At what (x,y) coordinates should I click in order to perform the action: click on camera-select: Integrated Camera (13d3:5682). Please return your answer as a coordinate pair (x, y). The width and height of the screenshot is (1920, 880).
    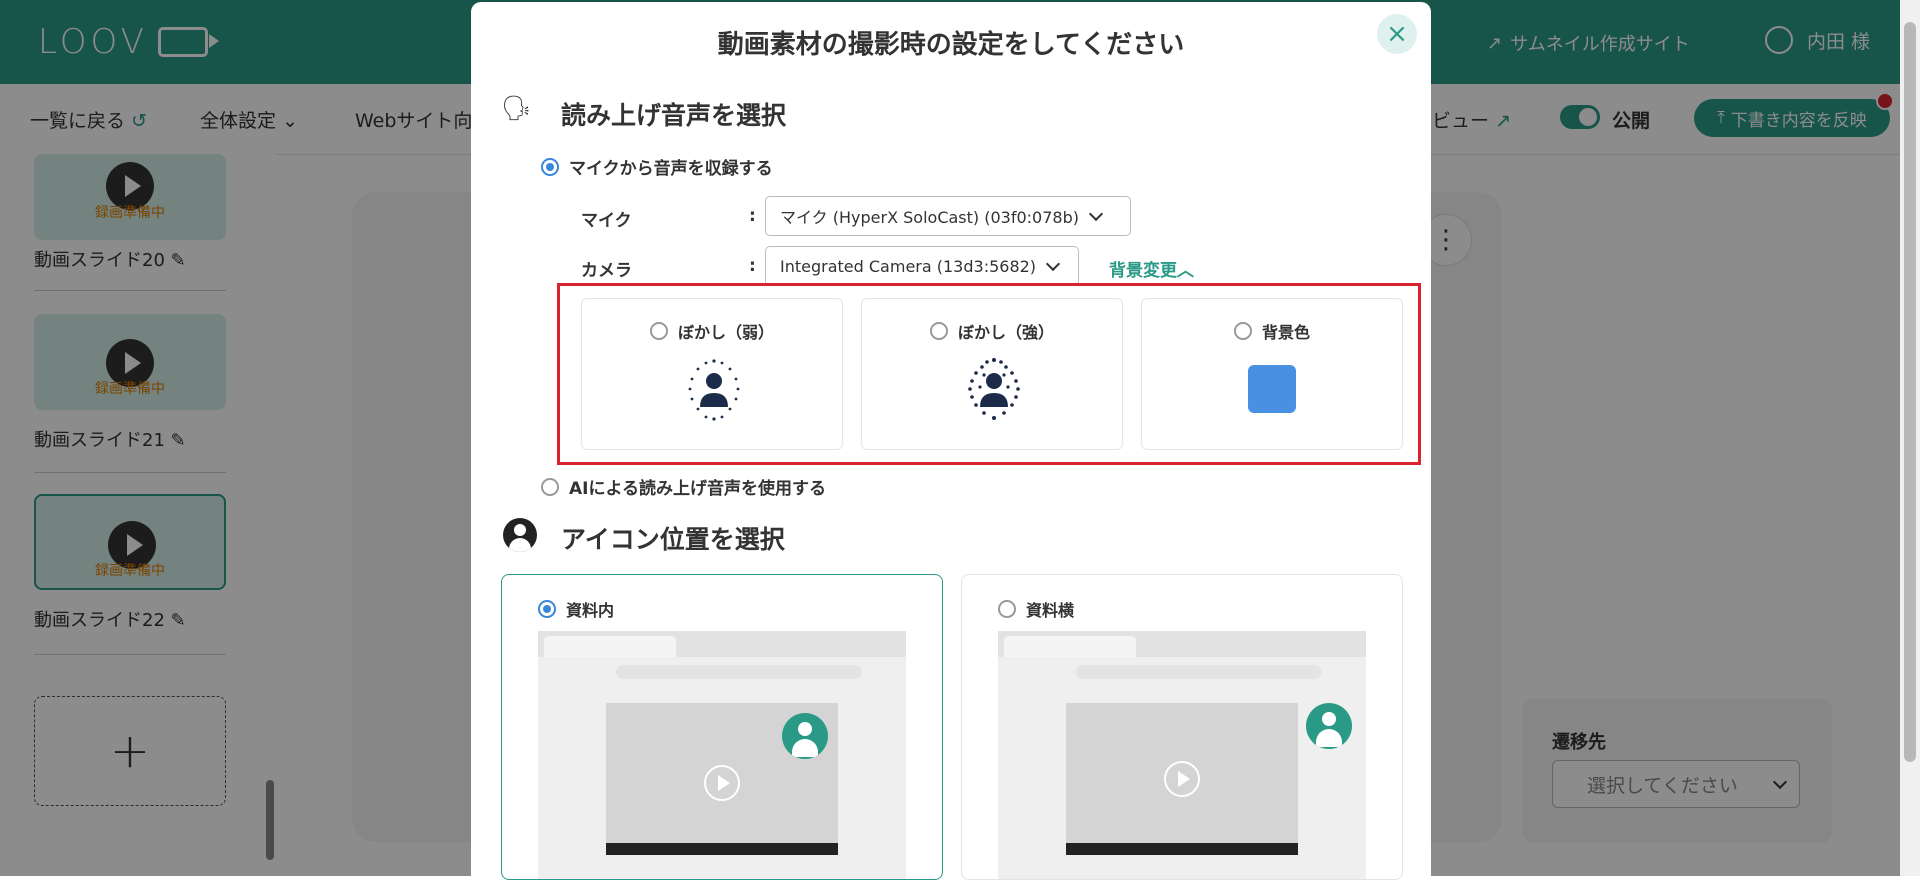
    Looking at the image, I should click on (922, 266).